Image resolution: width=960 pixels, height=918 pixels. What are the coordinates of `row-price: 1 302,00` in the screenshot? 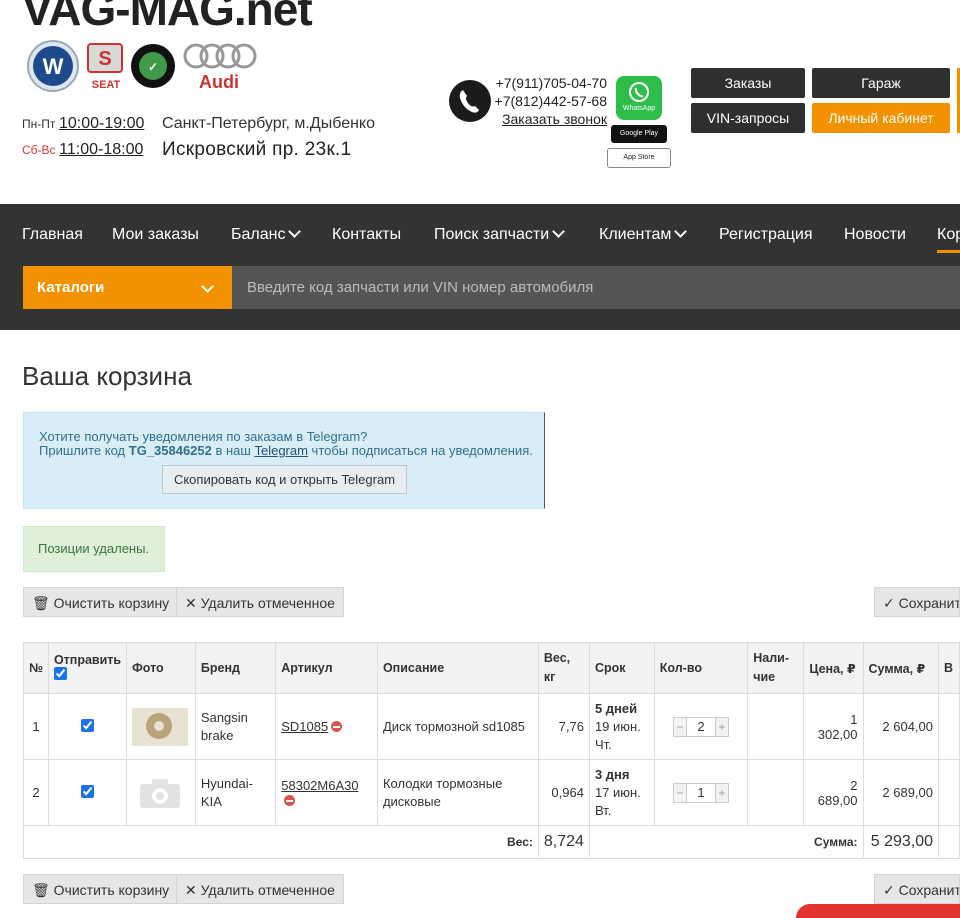 It's located at (833, 726).